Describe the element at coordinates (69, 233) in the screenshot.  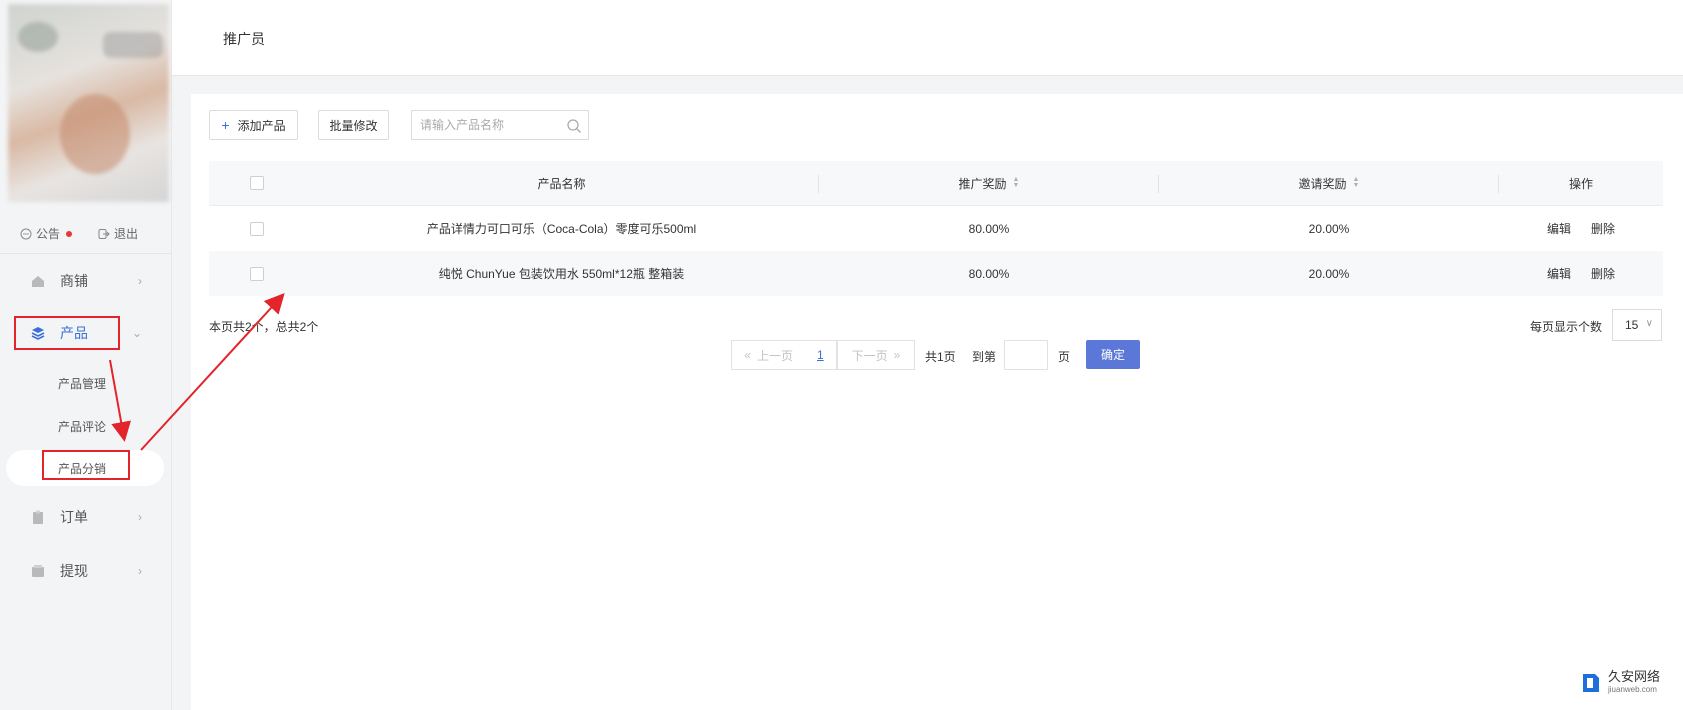
I see `notice-badge` at that location.